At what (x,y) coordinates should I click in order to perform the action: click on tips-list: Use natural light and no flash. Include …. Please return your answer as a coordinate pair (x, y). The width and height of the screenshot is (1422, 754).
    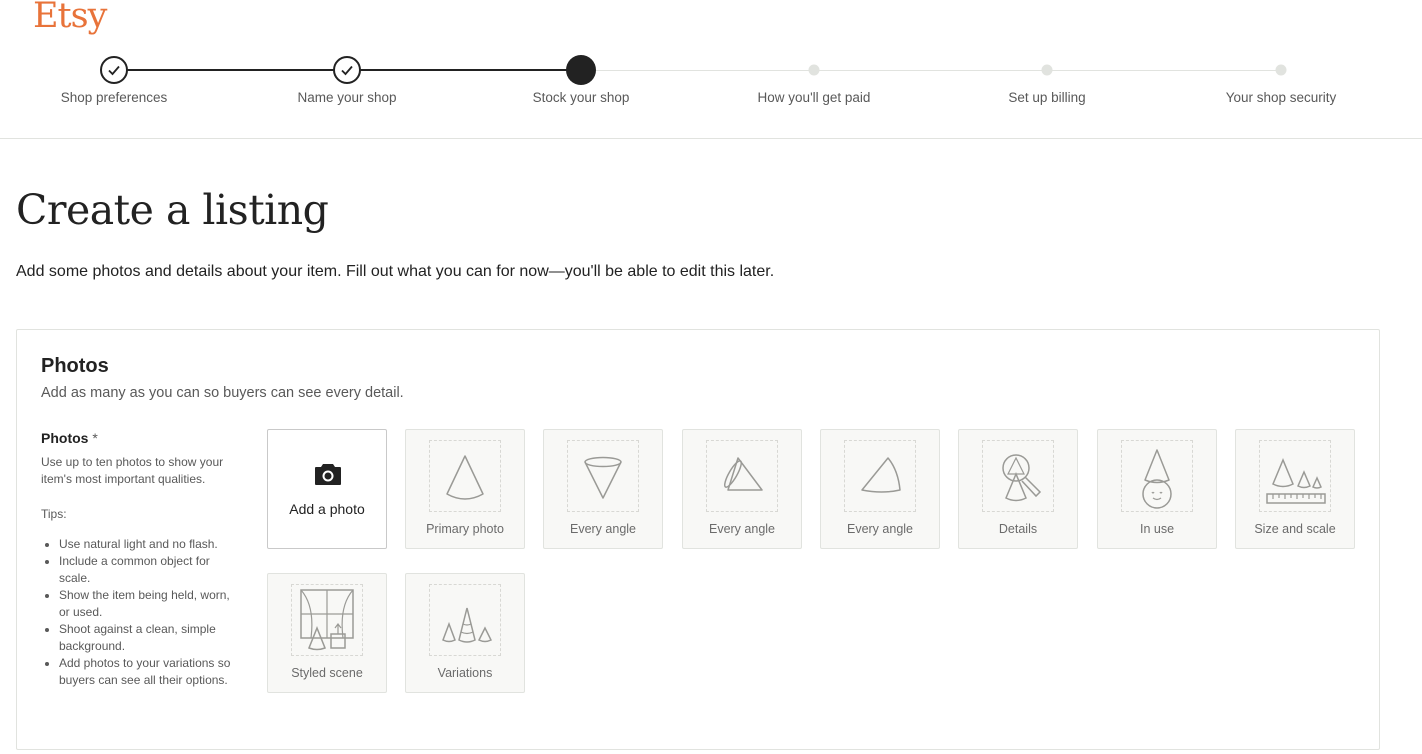
    Looking at the image, I should click on (141, 612).